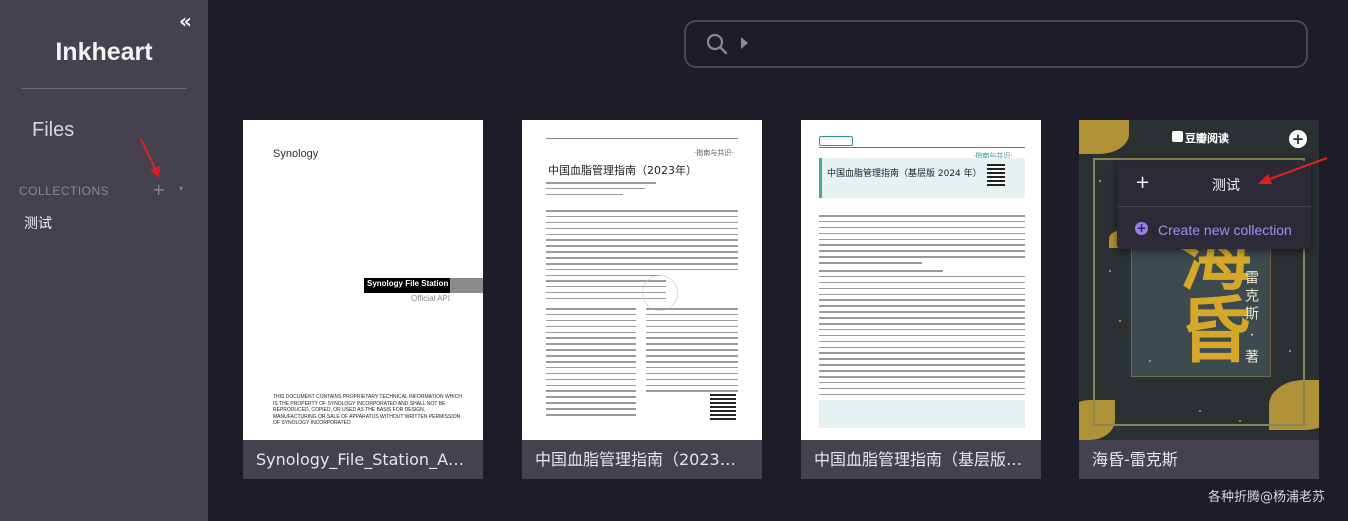 The width and height of the screenshot is (1348, 521). I want to click on menu-item-label: 测试, so click(1226, 186).